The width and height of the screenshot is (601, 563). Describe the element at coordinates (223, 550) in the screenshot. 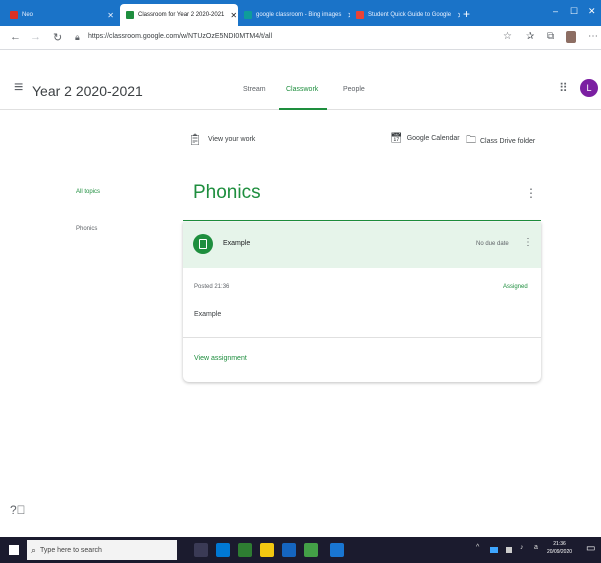

I see `edge-icon` at that location.